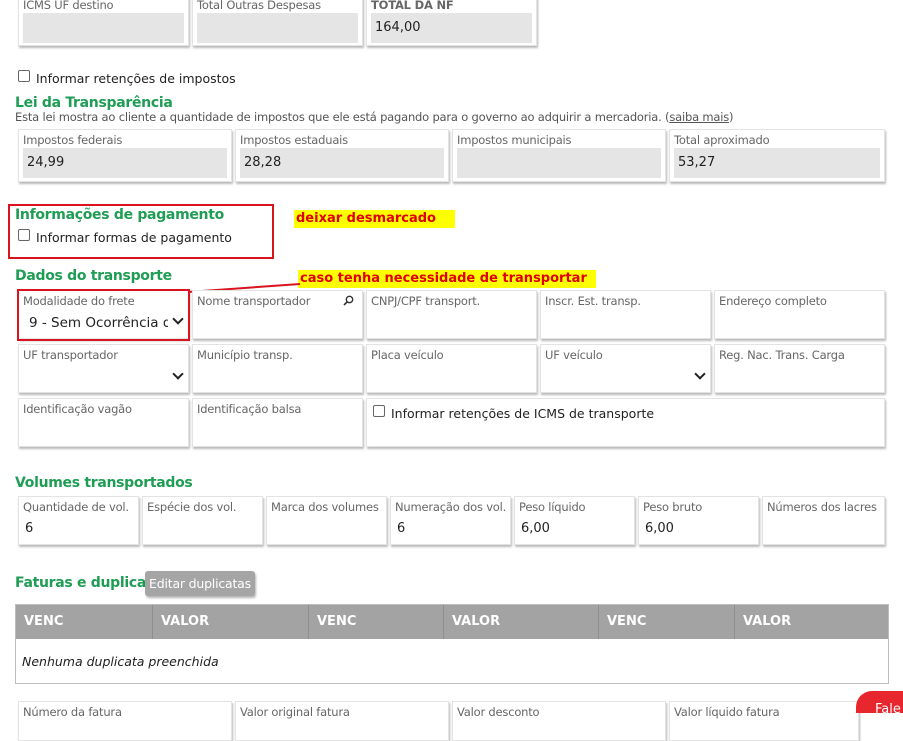 Image resolution: width=903 pixels, height=741 pixels. I want to click on field-label: Número da fatura, so click(72, 712).